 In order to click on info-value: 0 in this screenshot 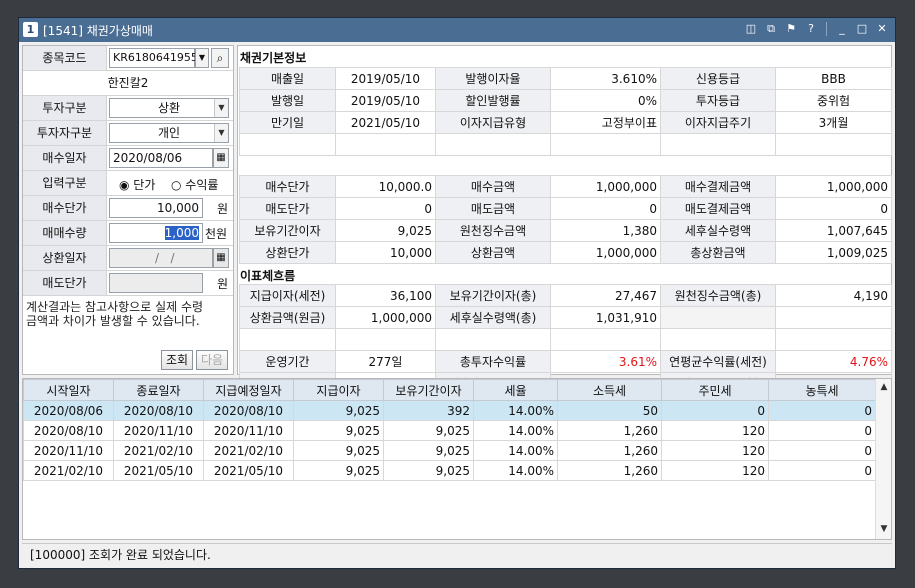, I will do `click(605, 208)`.